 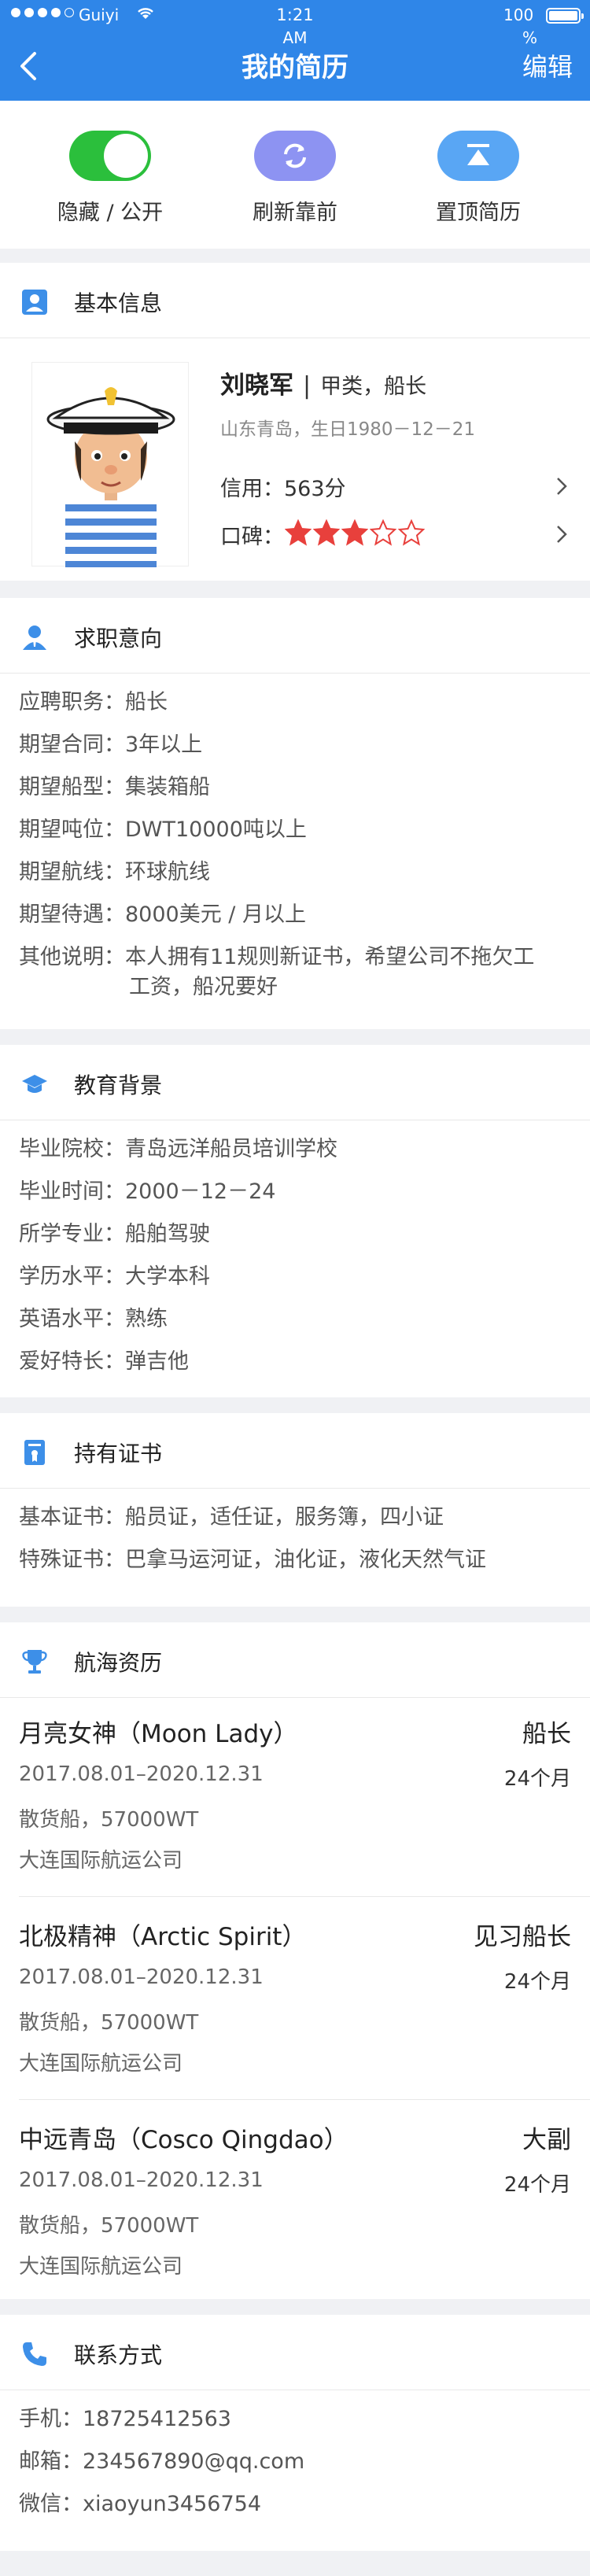 What do you see at coordinates (93, 702) in the screenshot?
I see `info-row: 应聘职务：船长` at bounding box center [93, 702].